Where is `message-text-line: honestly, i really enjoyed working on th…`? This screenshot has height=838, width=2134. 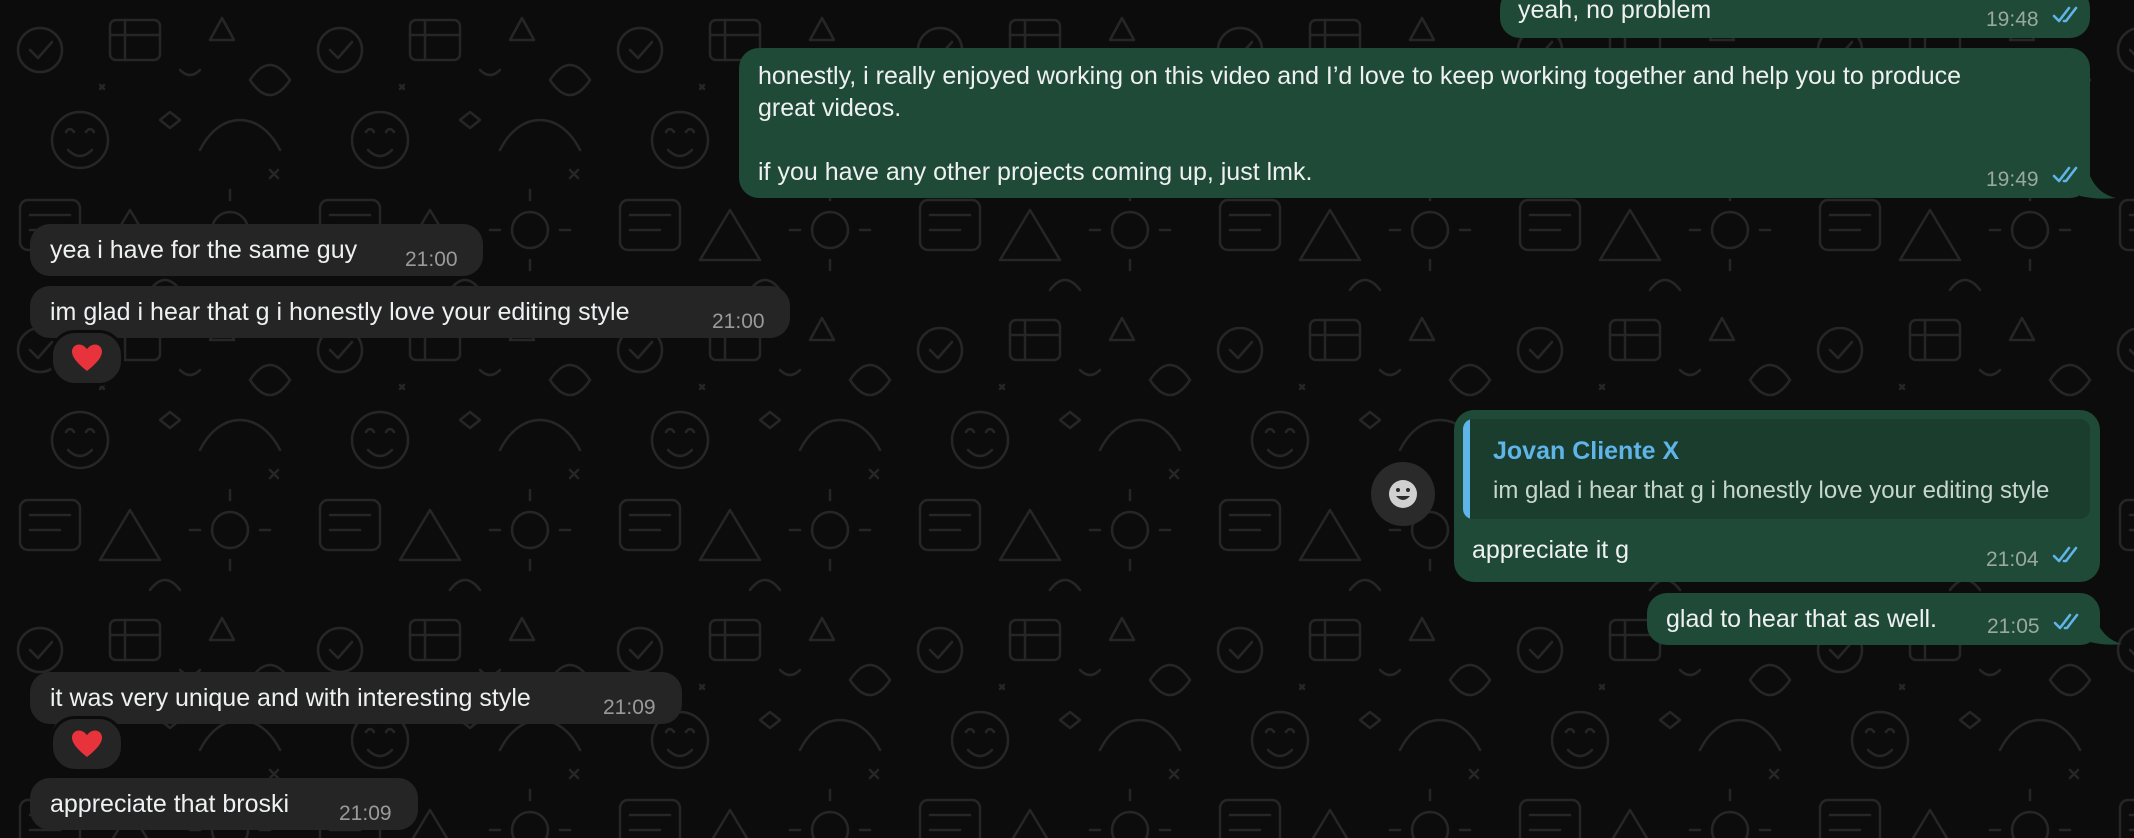 message-text-line: honestly, i really enjoyed working on th… is located at coordinates (1360, 76).